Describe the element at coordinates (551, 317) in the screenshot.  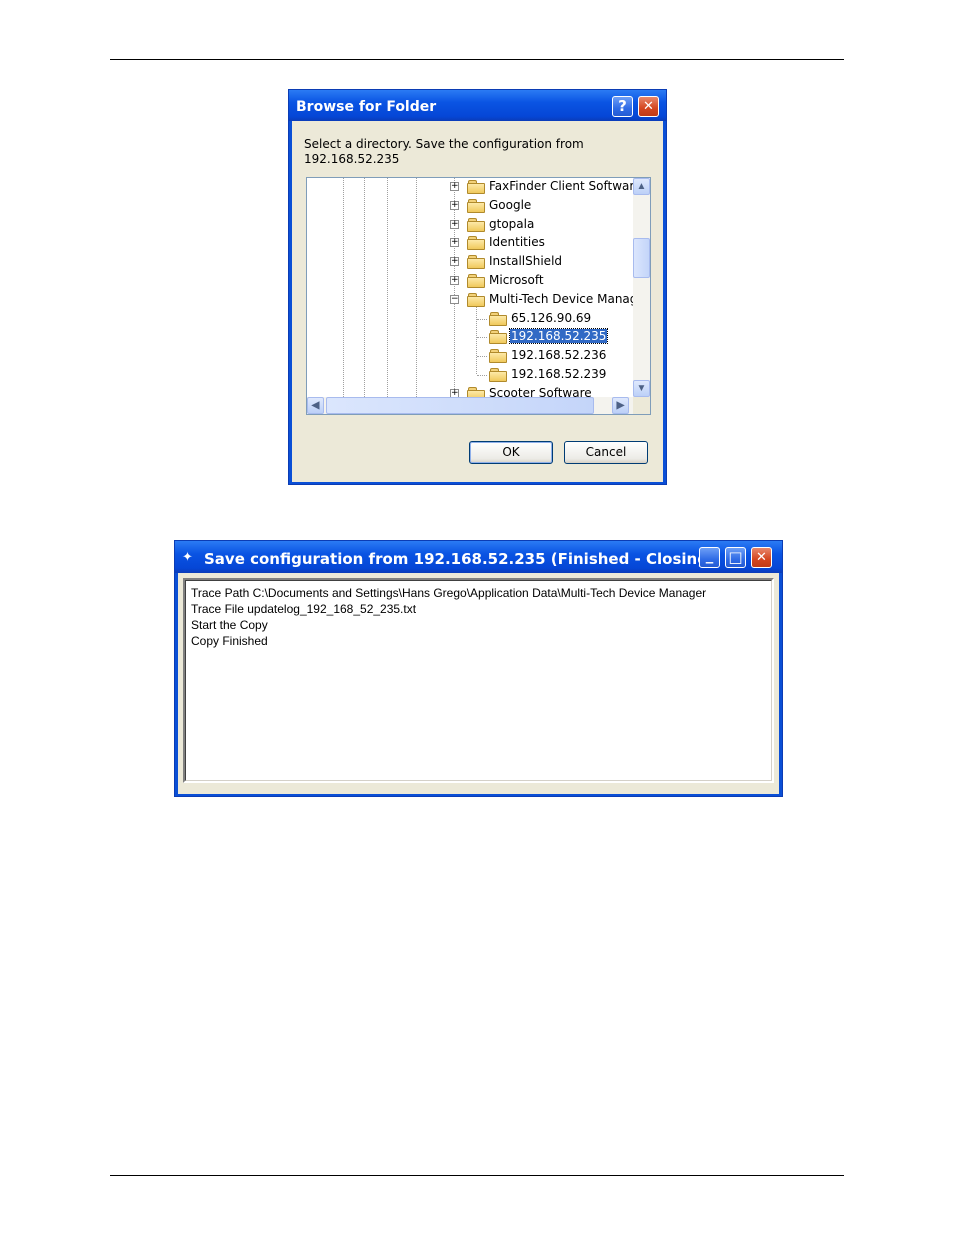
I see `tree-item-label: 65.126.90.69` at that location.